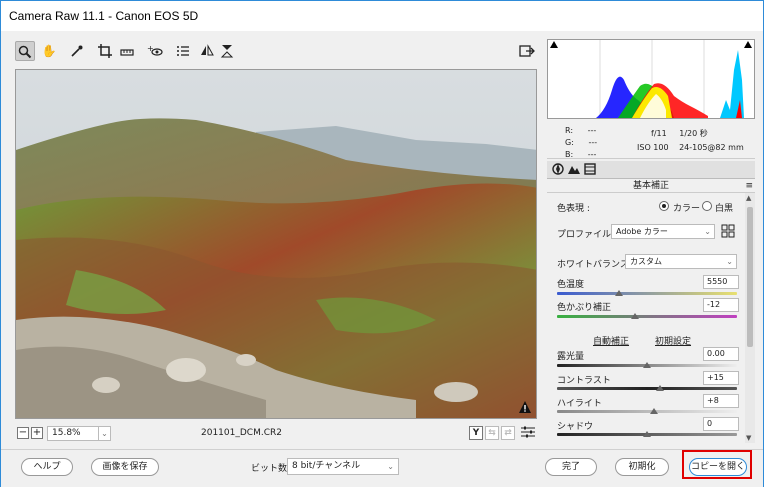  What do you see at coordinates (717, 464) in the screenshot?
I see `open-copy-highlight-box` at bounding box center [717, 464].